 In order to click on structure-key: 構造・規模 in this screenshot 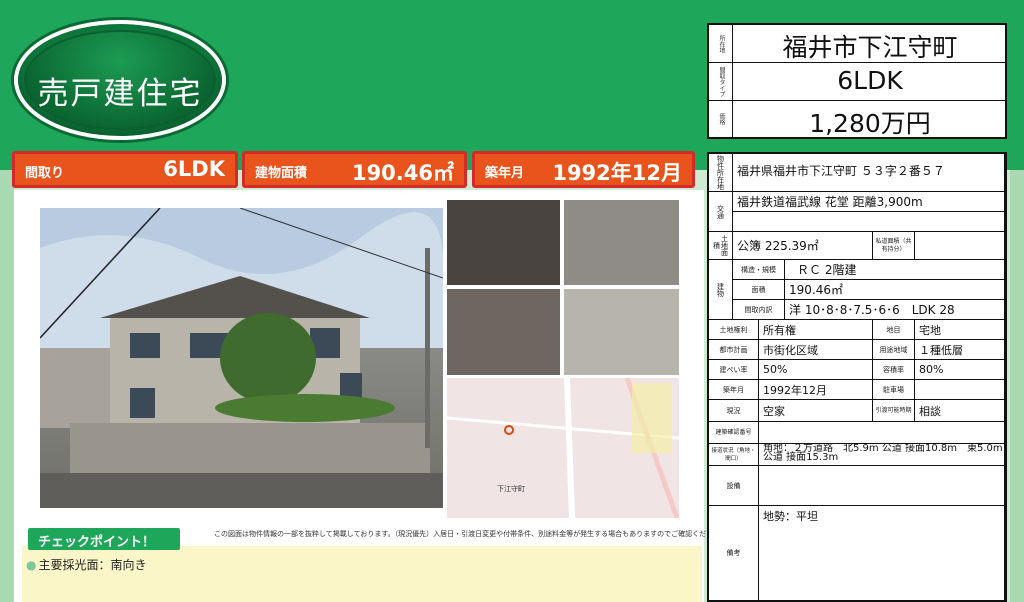, I will do `click(759, 270)`.